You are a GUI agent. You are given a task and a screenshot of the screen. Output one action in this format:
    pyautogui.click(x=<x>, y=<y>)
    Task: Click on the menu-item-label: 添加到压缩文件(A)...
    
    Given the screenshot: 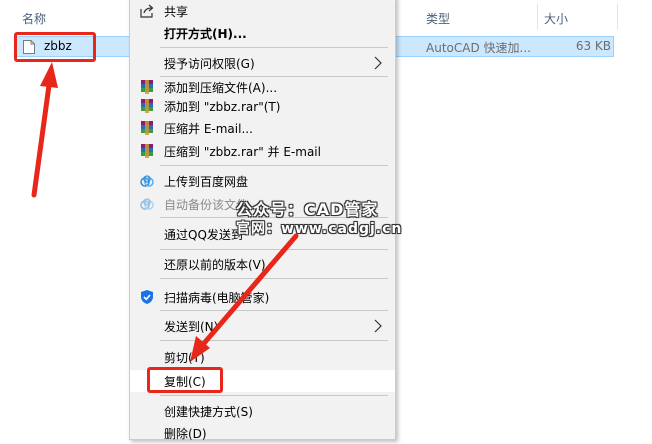 What is the action you would take?
    pyautogui.click(x=221, y=88)
    